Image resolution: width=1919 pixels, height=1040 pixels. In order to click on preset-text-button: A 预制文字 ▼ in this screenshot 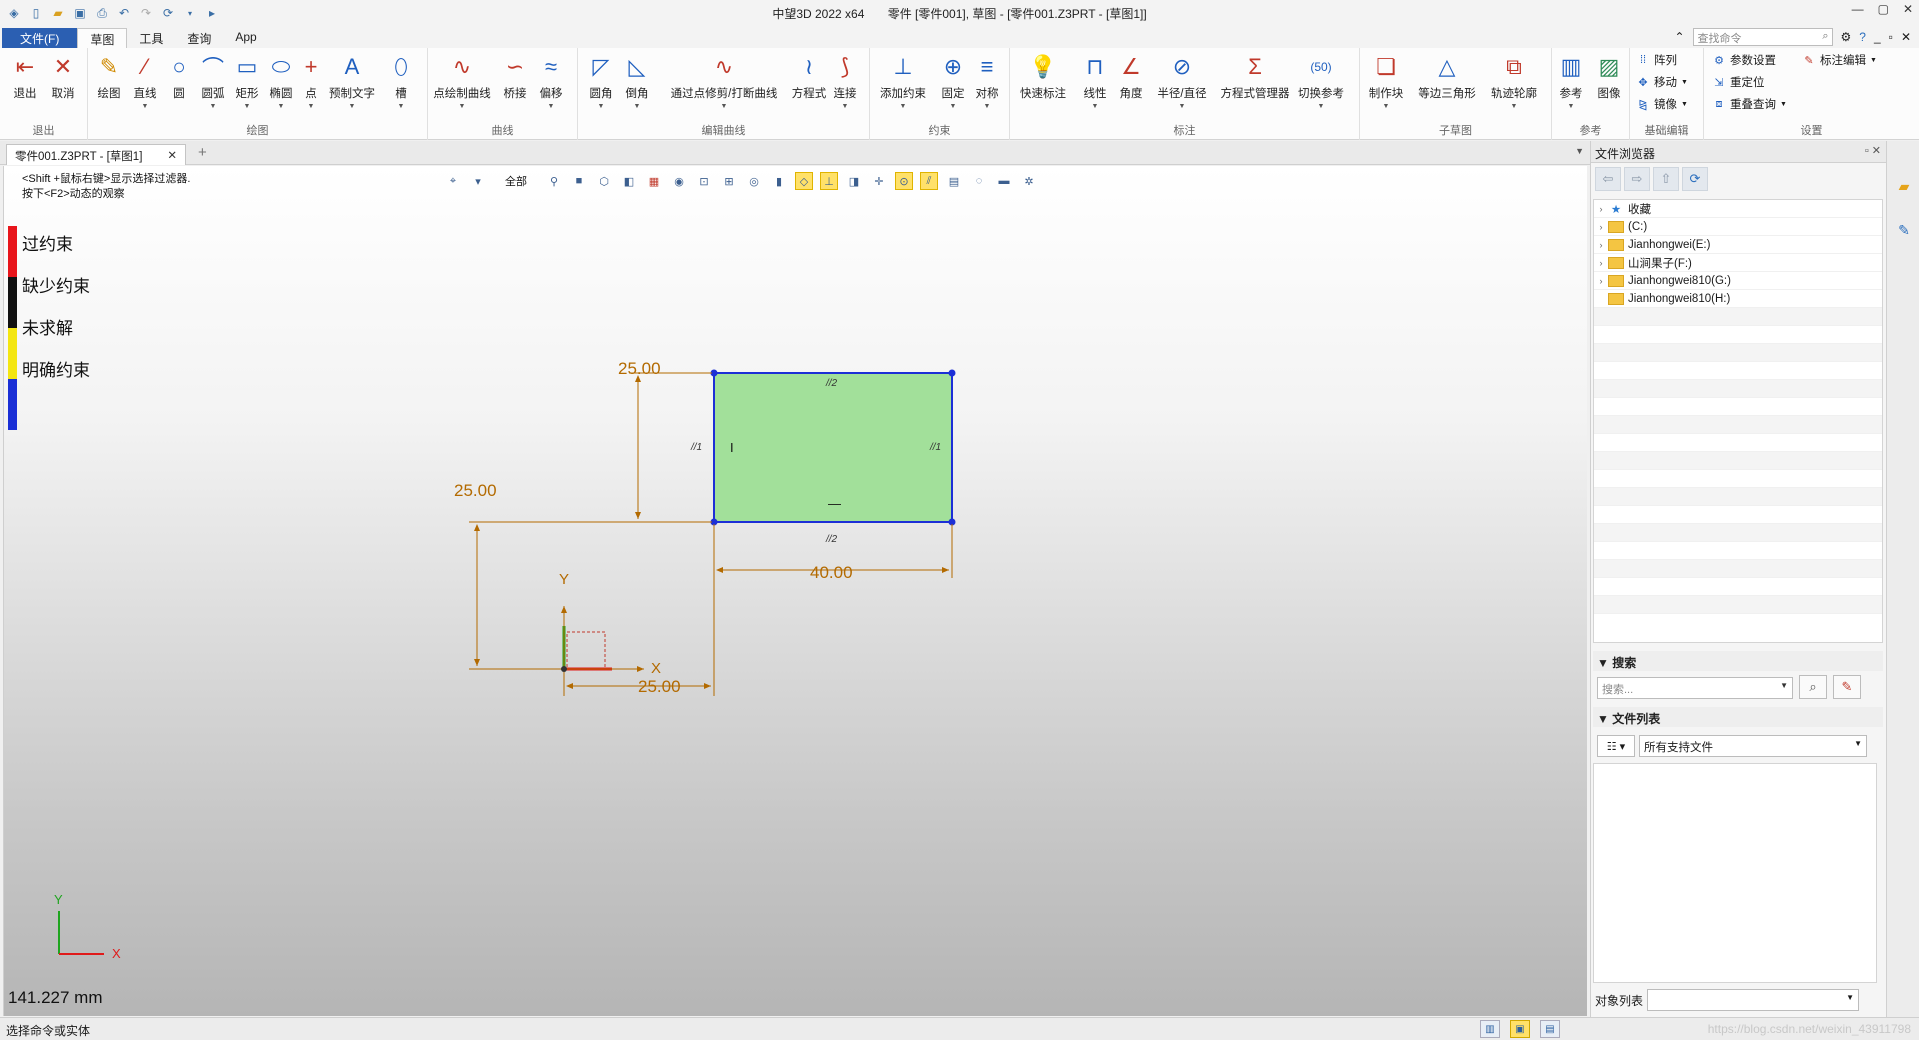, I will do `click(352, 81)`.